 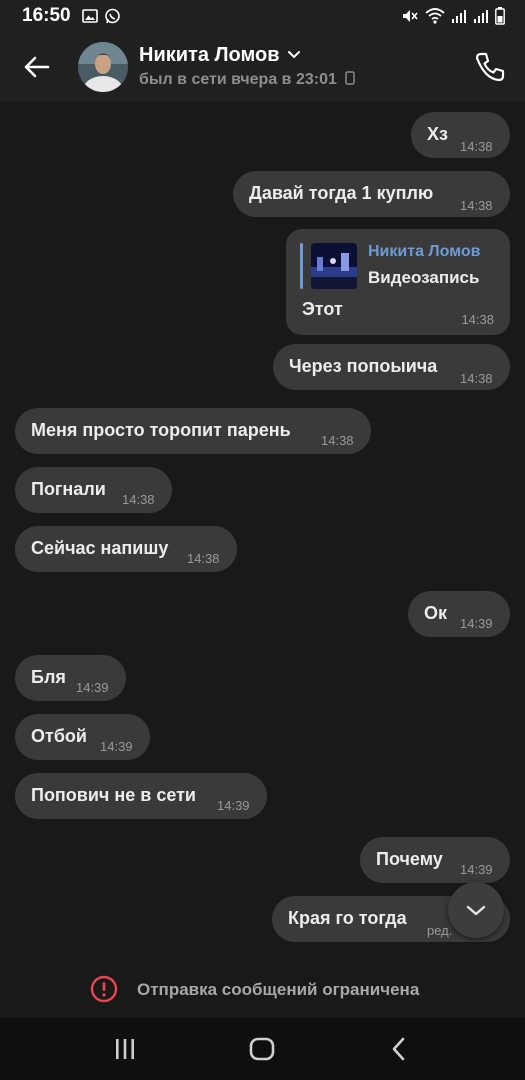 I want to click on back-chevron-icon, so click(x=399, y=1049).